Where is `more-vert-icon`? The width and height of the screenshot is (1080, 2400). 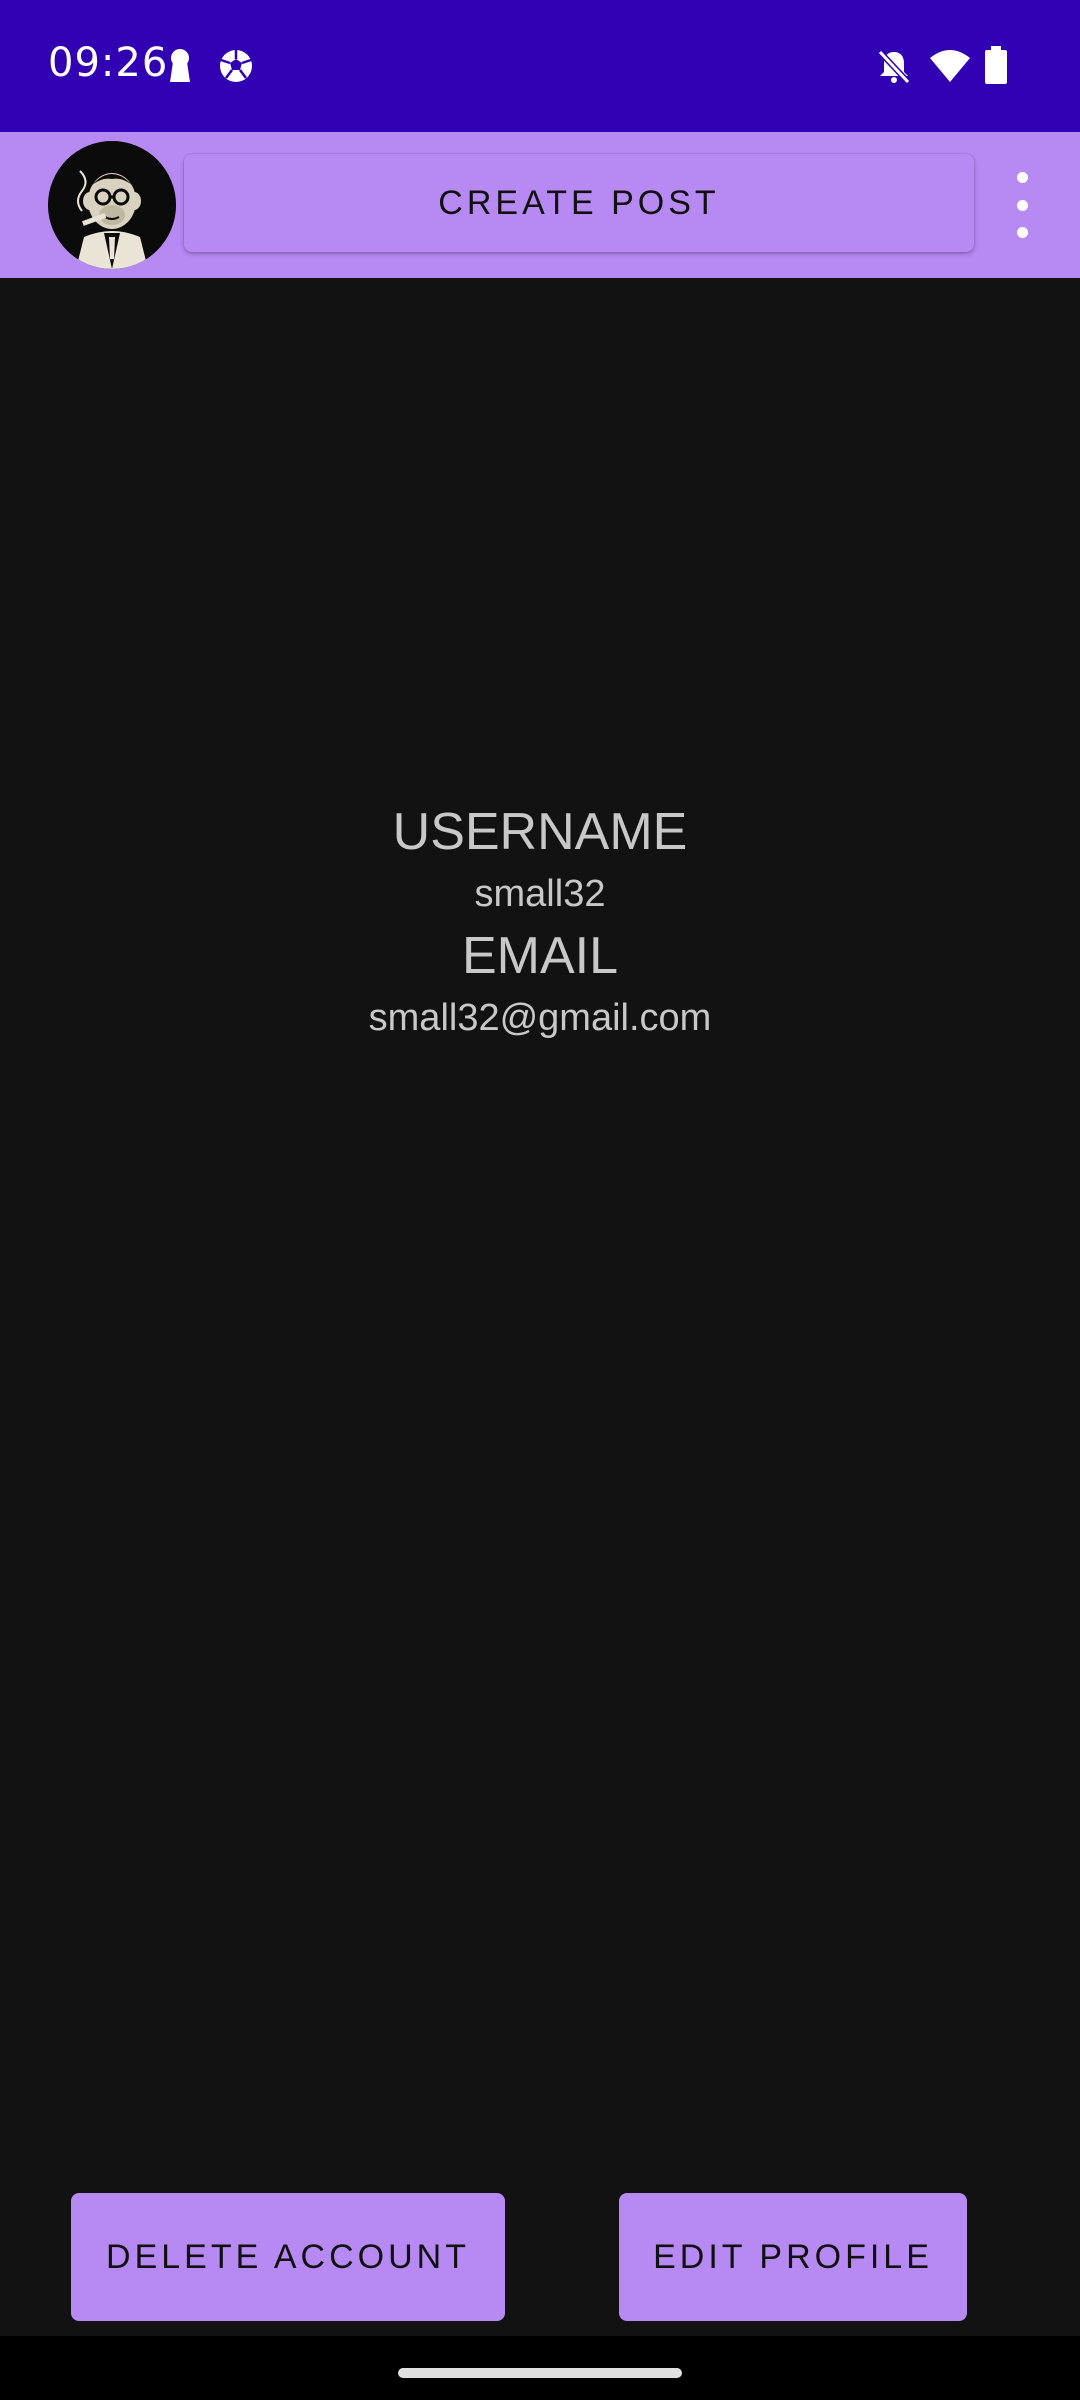 more-vert-icon is located at coordinates (1022, 205).